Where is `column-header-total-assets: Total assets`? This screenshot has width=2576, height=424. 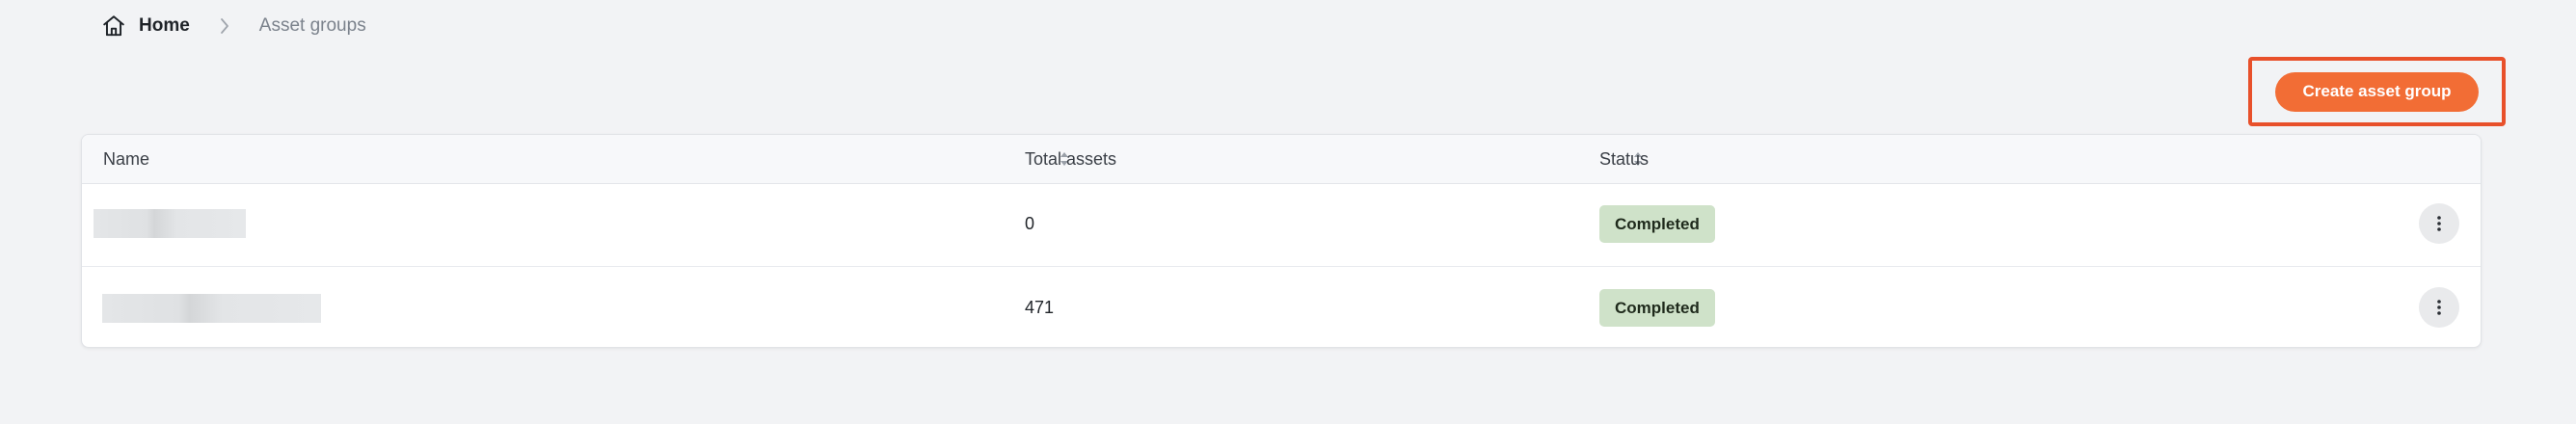 column-header-total-assets: Total assets is located at coordinates (1070, 159).